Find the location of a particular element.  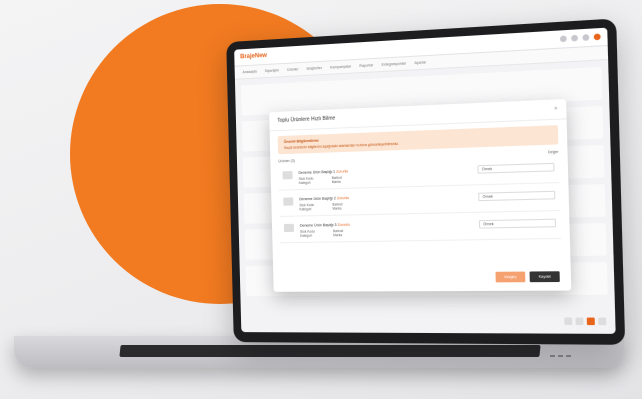

cancel-button: Vazgeç is located at coordinates (510, 277).